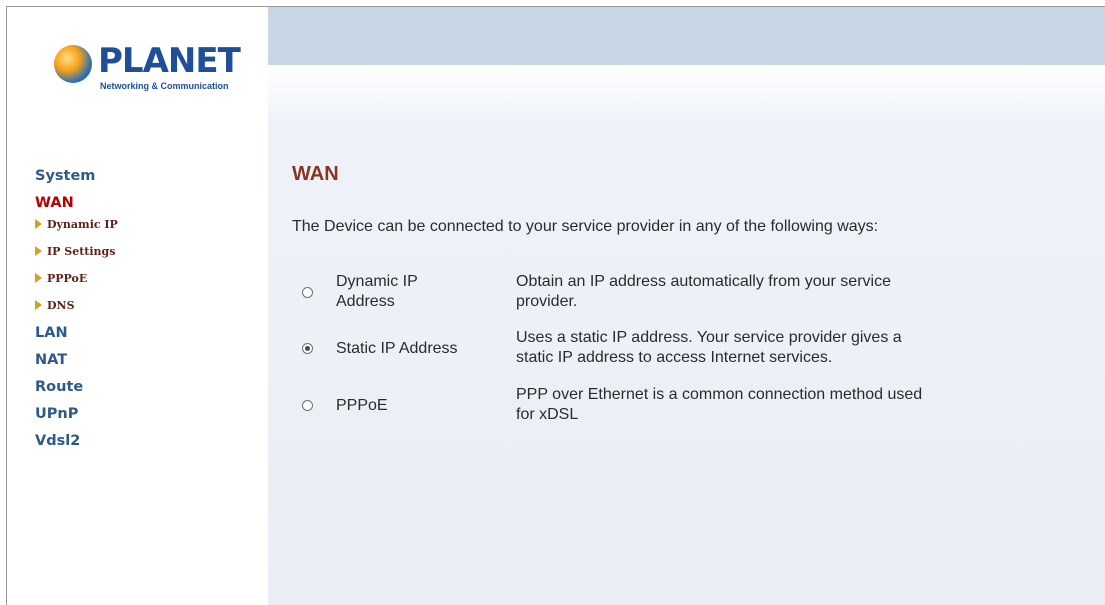 This screenshot has width=1105, height=605. I want to click on sidebar-subitem-dynamic-ip: Dynamic IP, so click(76, 227).